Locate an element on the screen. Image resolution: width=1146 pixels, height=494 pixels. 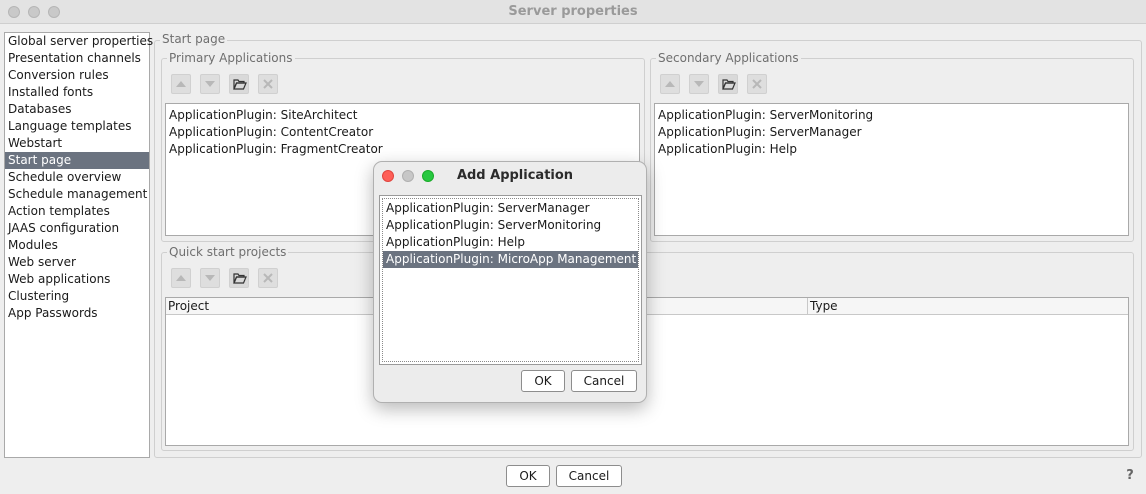
ok-button: OK is located at coordinates (528, 476).